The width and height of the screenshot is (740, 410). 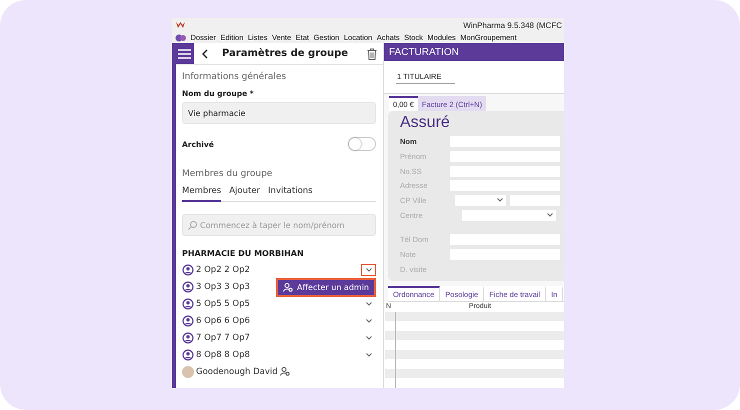 I want to click on app-menu-icon, so click(x=180, y=38).